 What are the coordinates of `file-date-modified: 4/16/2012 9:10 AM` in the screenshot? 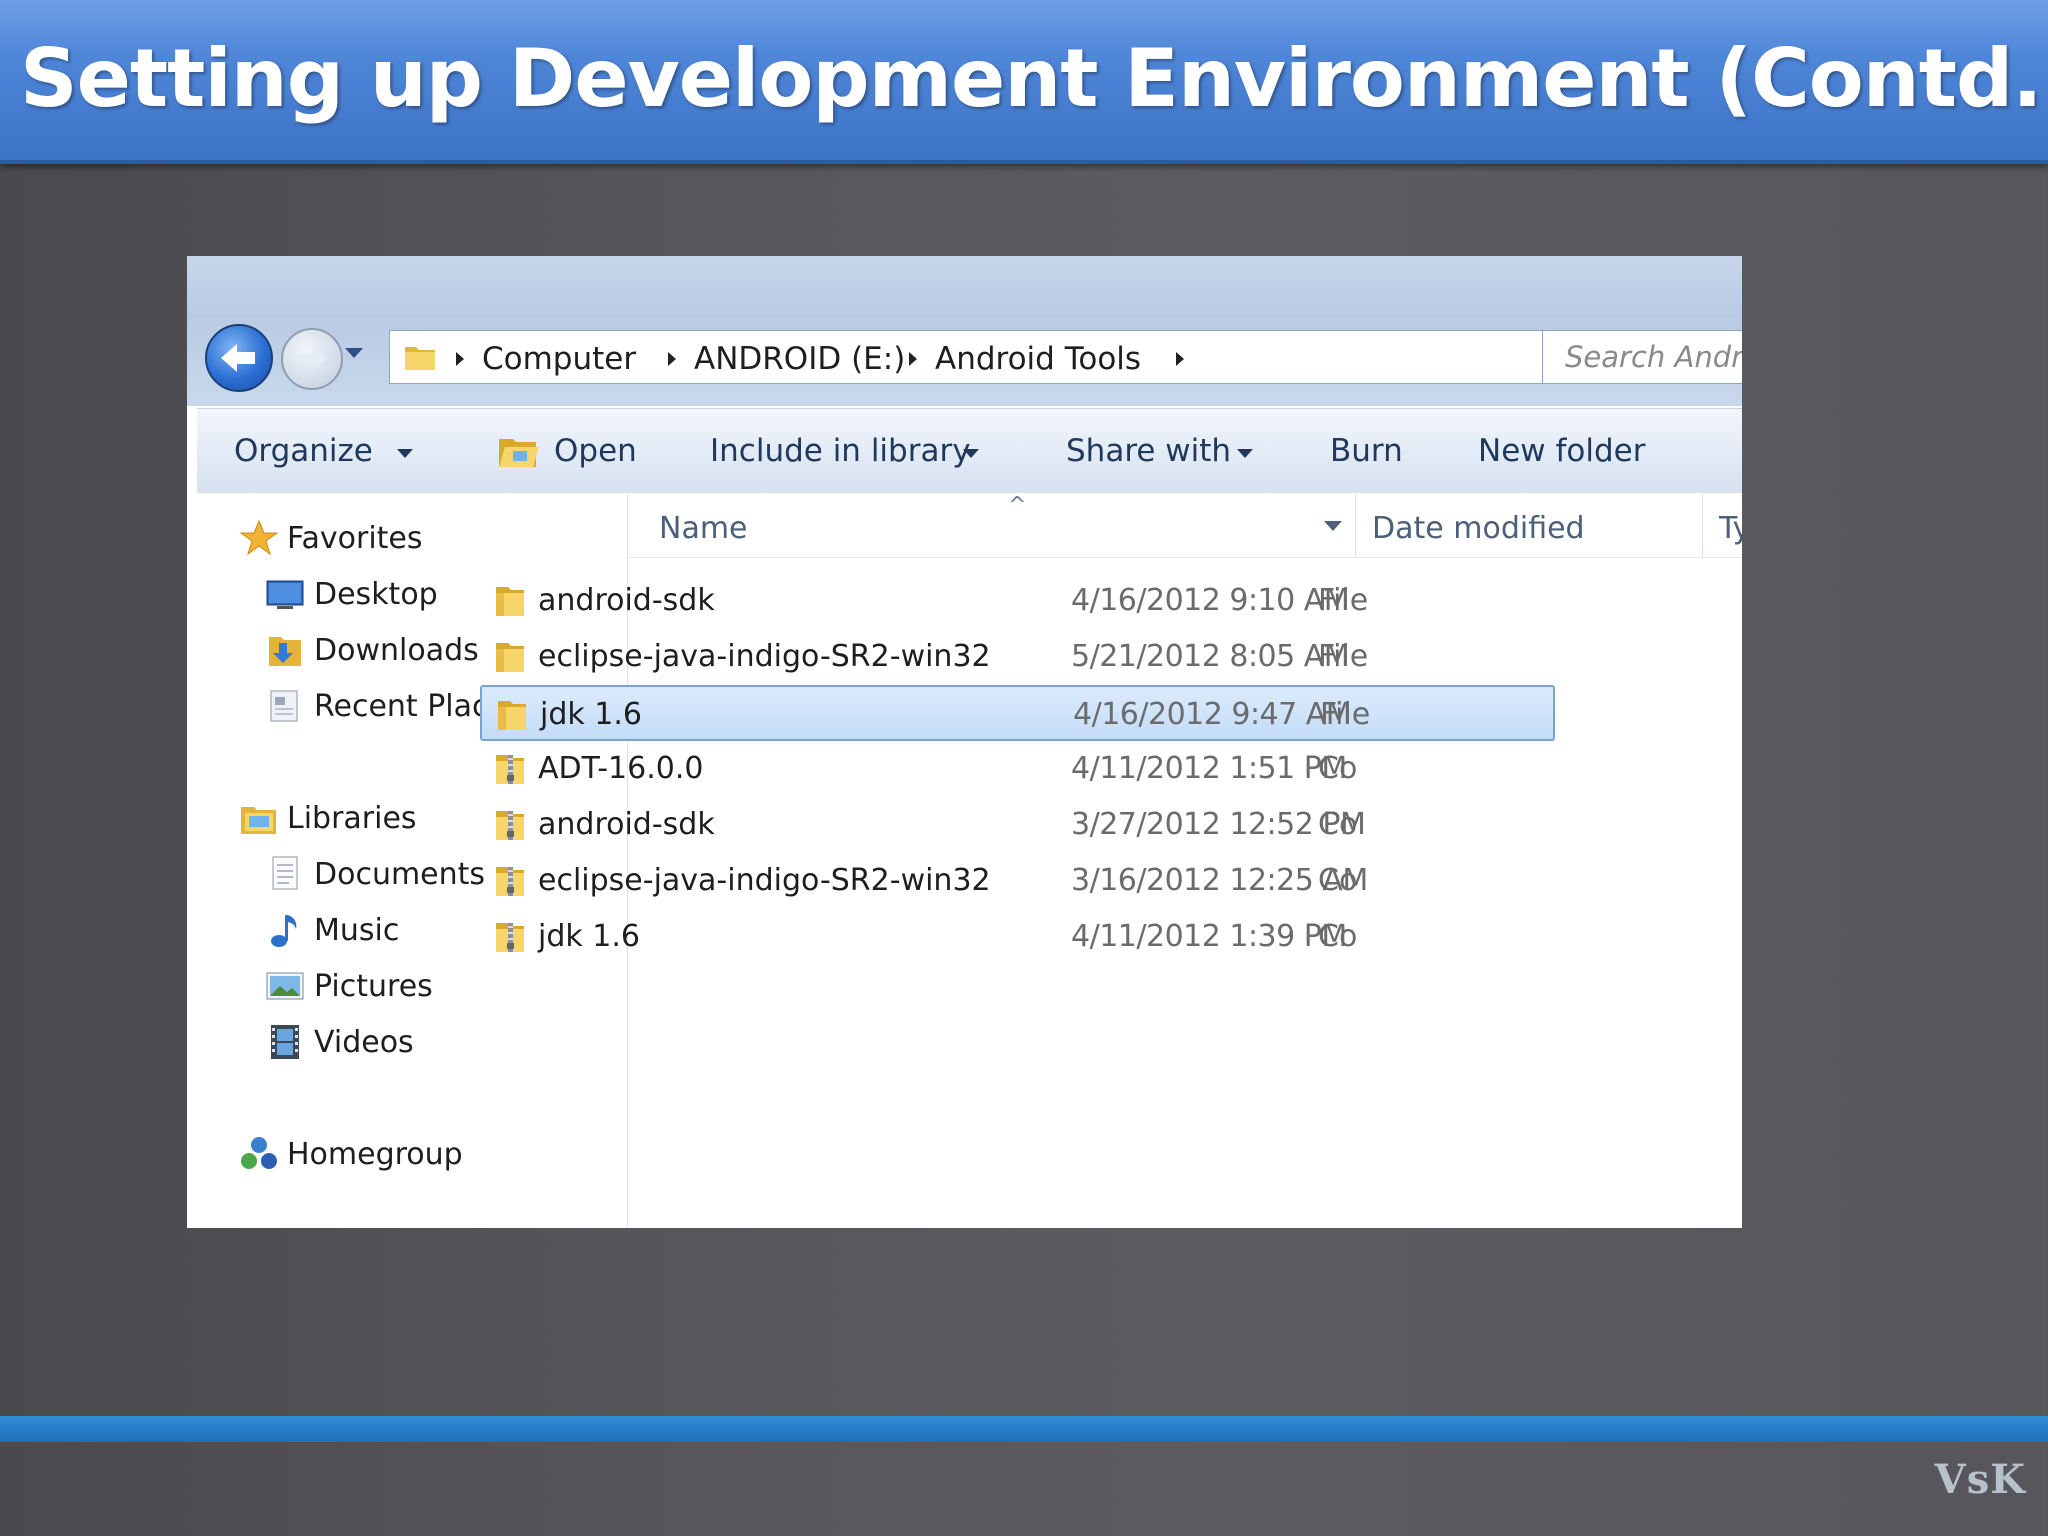 It's located at (1210, 600).